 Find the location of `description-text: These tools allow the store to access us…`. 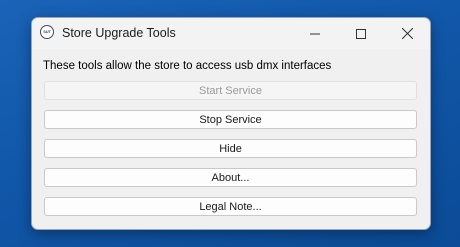

description-text: These tools allow the store to access us… is located at coordinates (187, 66).